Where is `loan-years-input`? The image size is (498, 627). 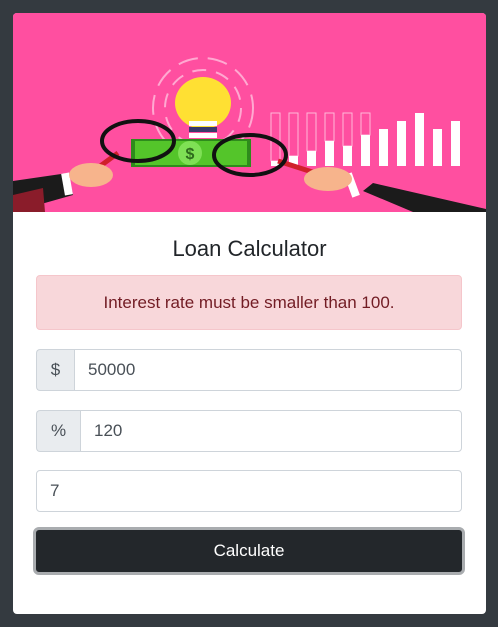 loan-years-input is located at coordinates (249, 491).